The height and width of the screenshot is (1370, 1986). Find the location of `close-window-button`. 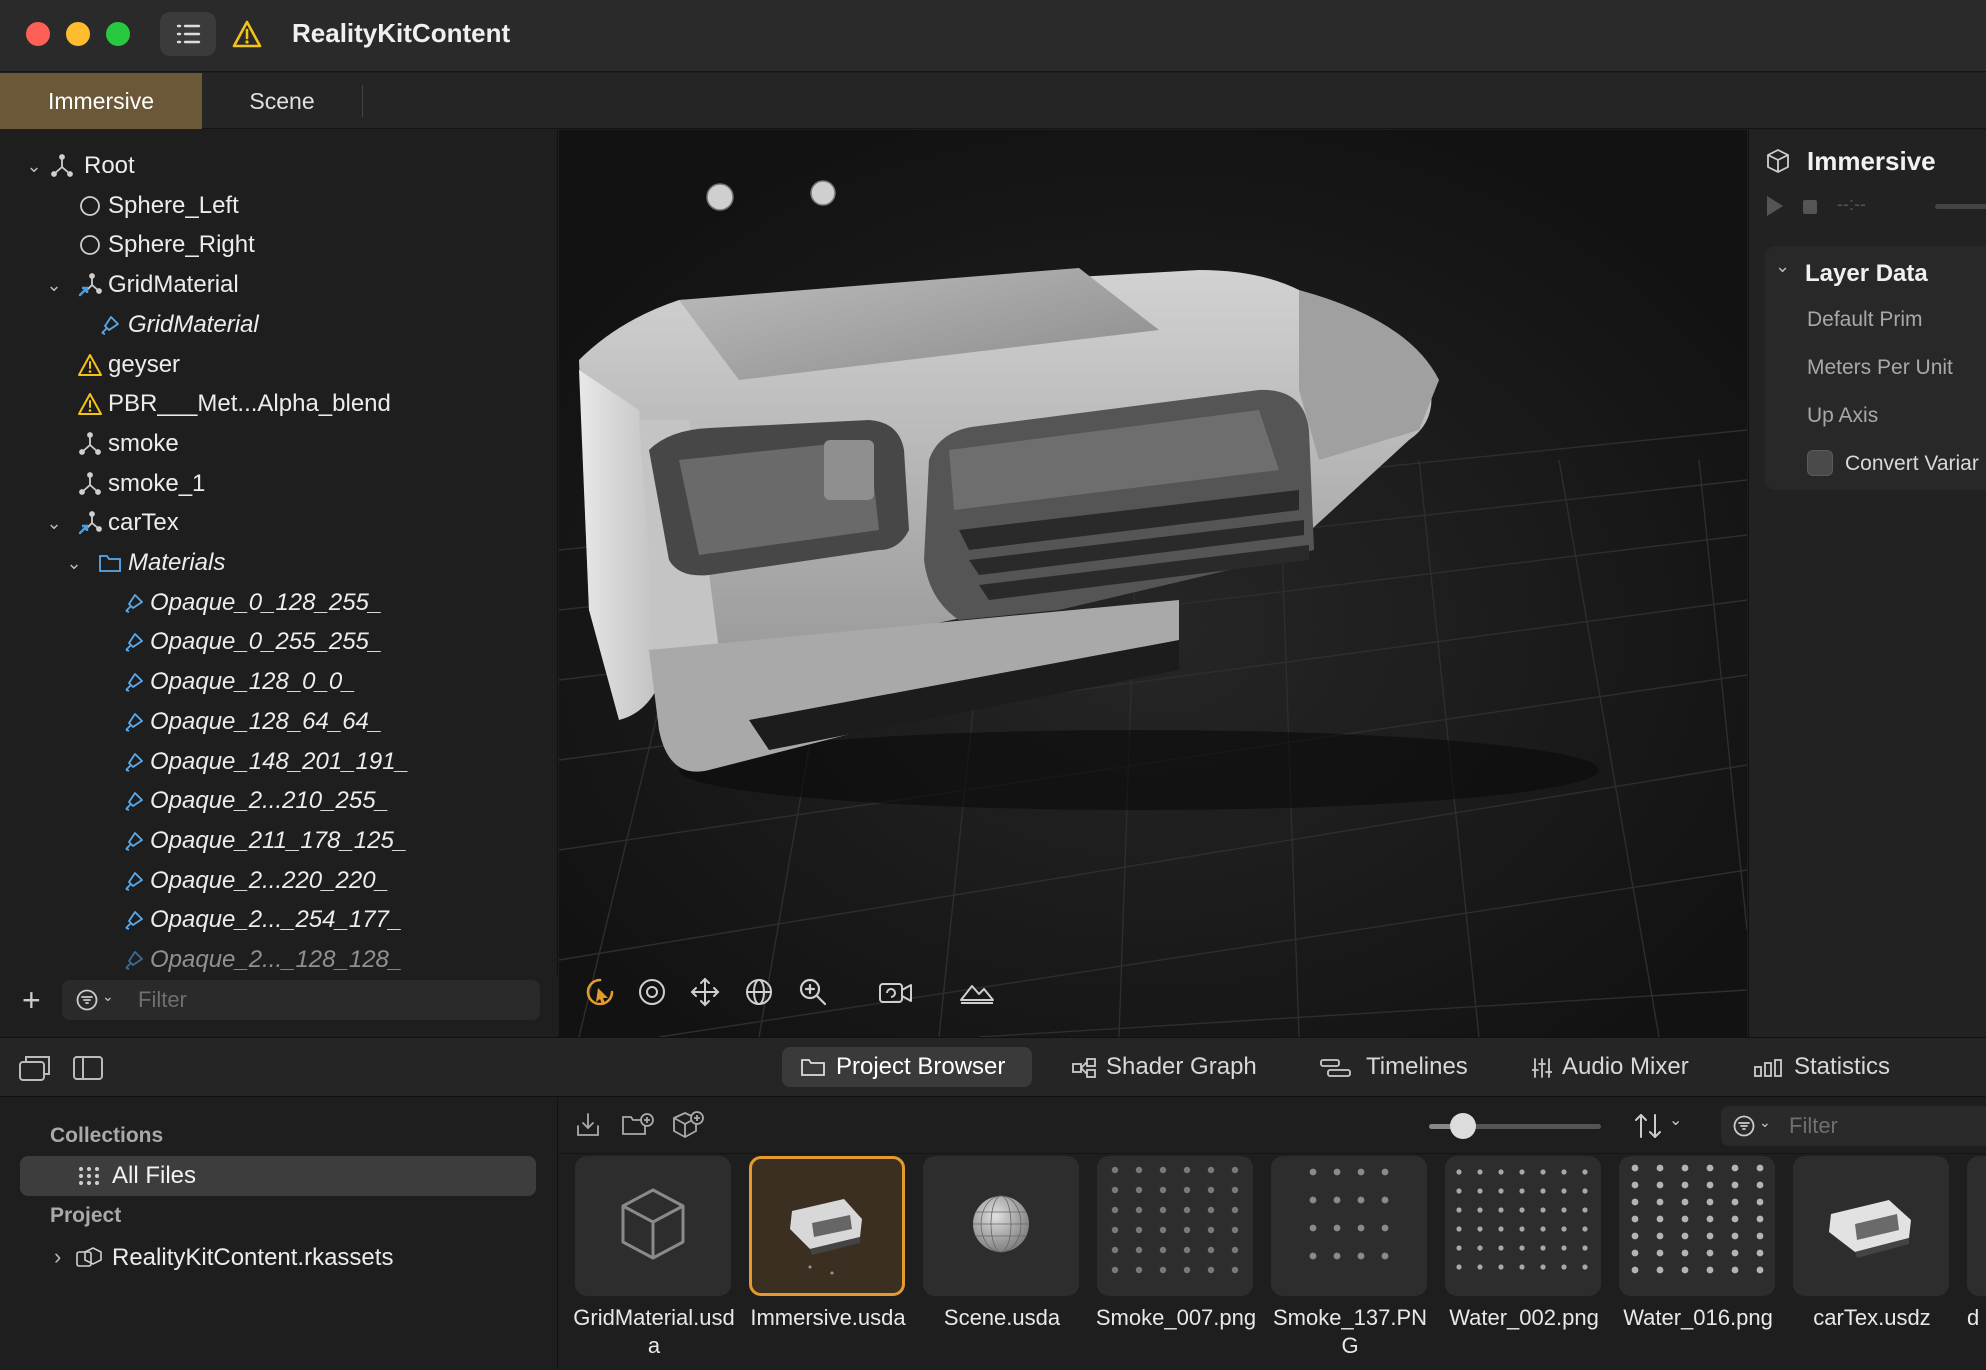

close-window-button is located at coordinates (38, 34).